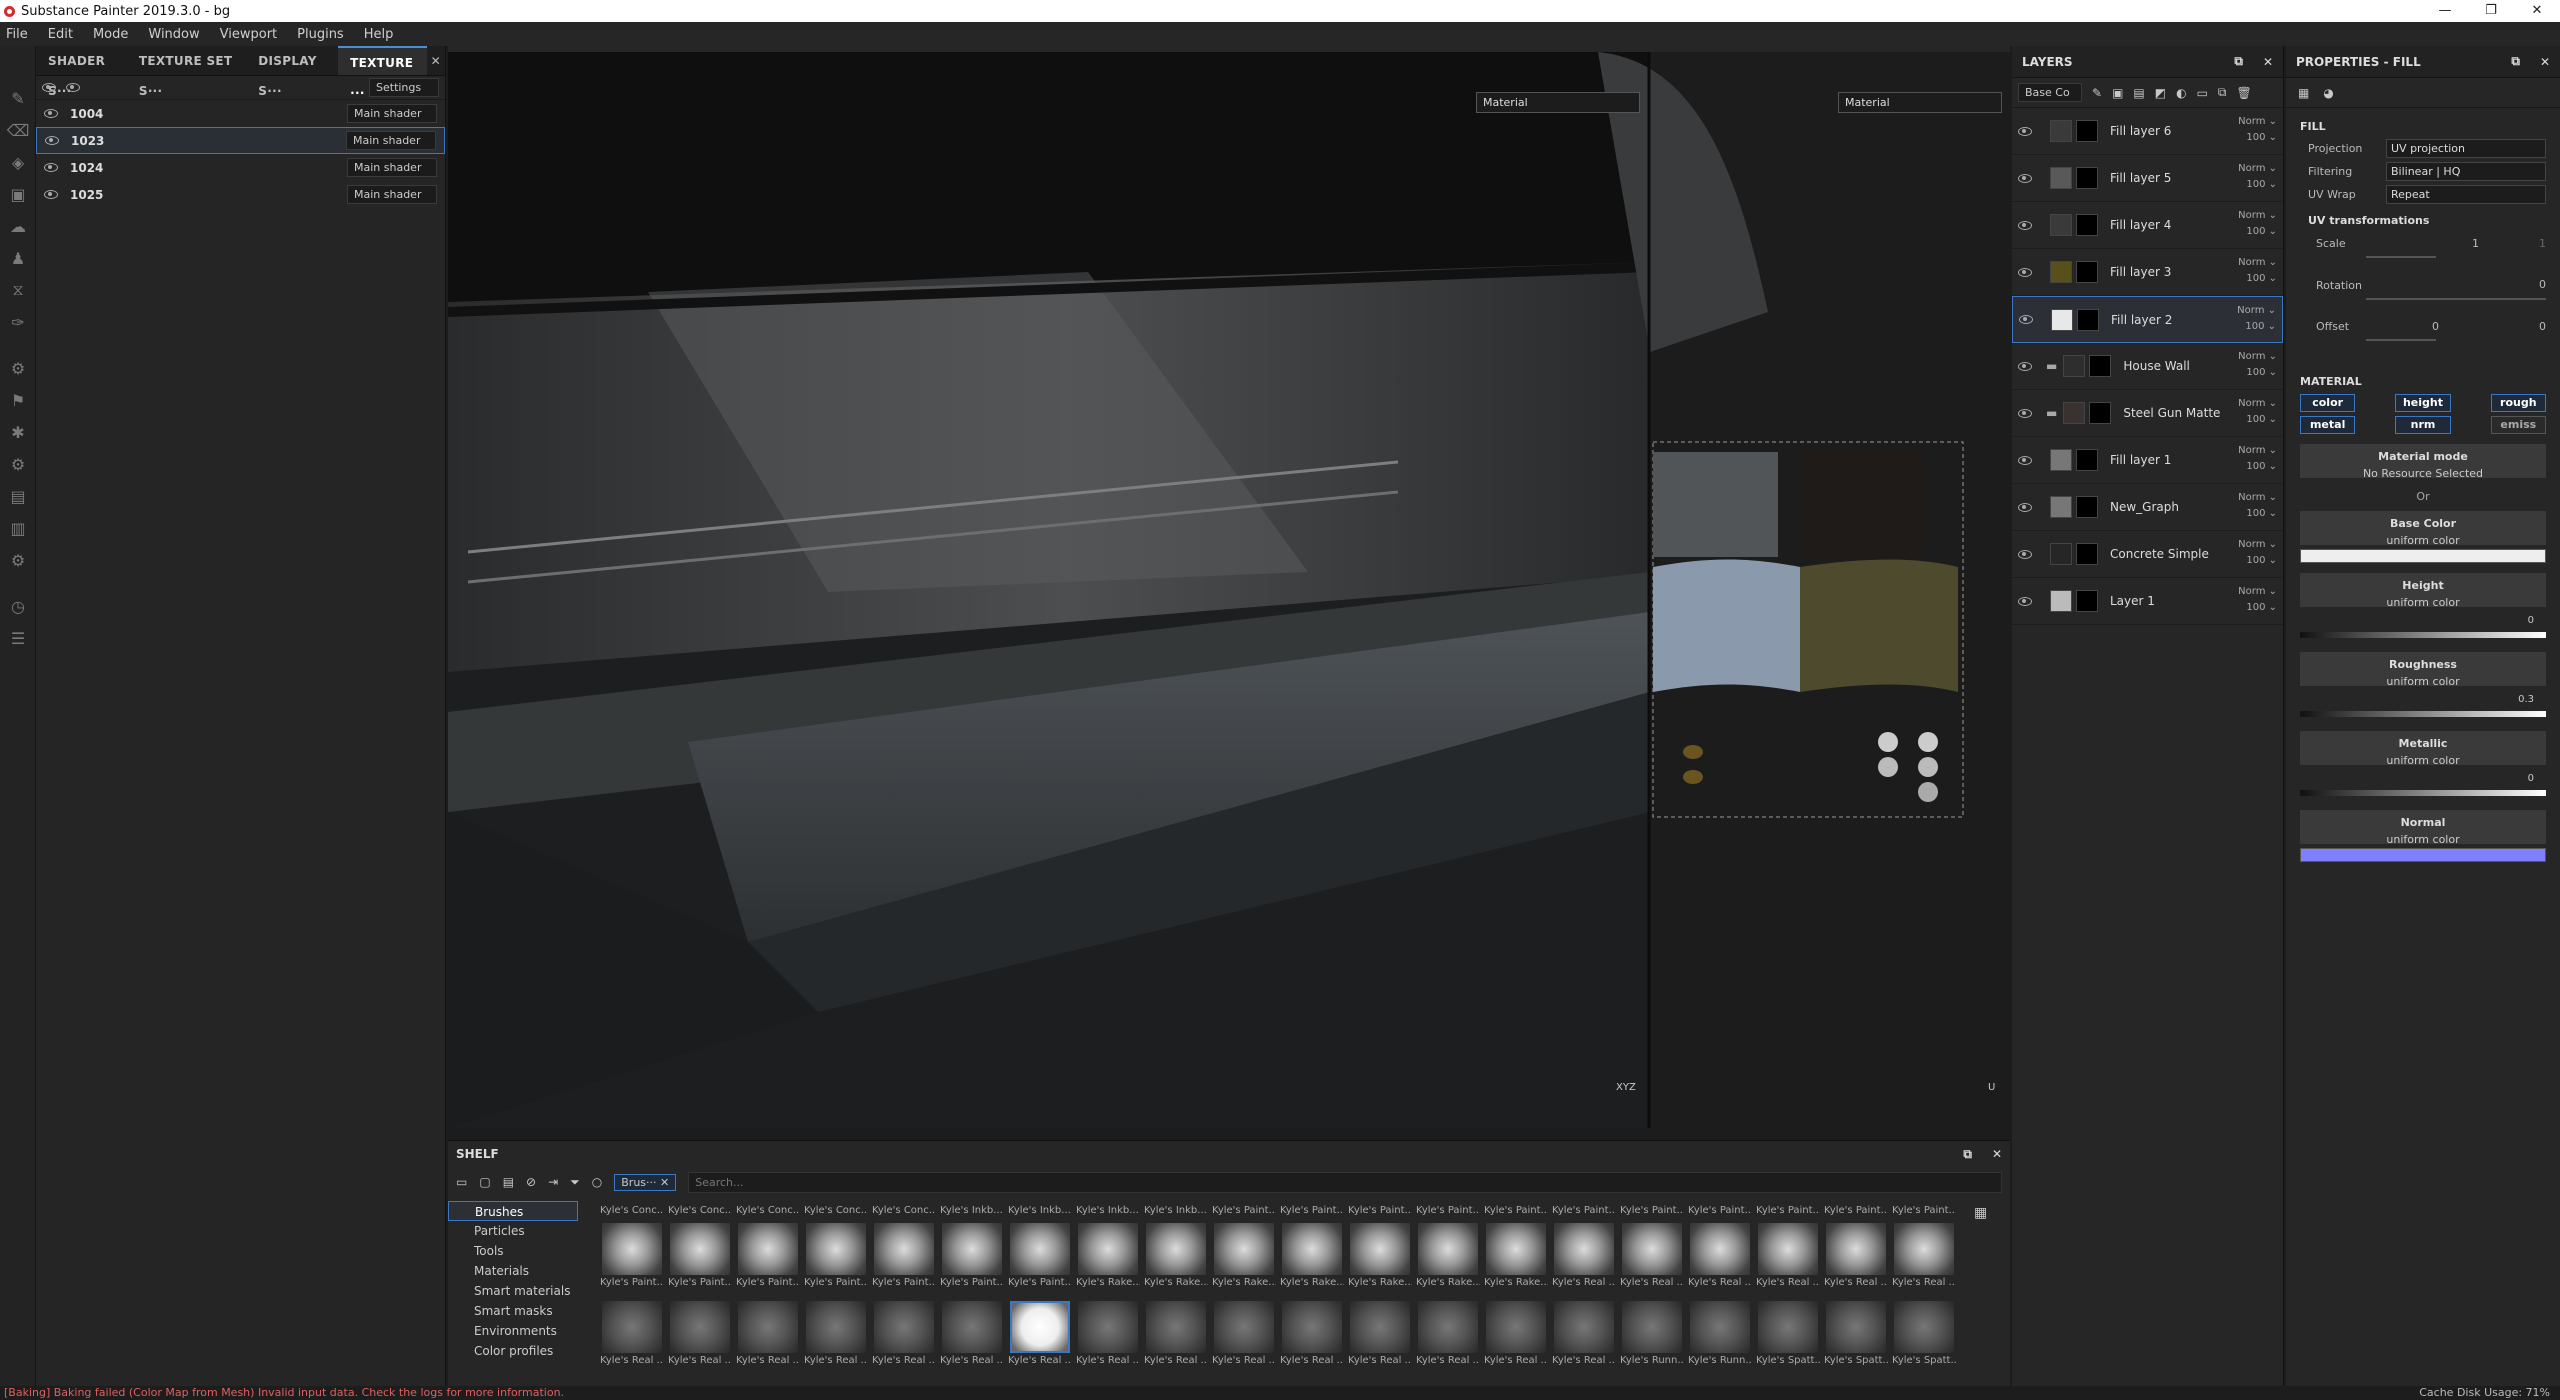 This screenshot has width=2560, height=1400. I want to click on geometry-mask-icon: ▣, so click(18, 194).